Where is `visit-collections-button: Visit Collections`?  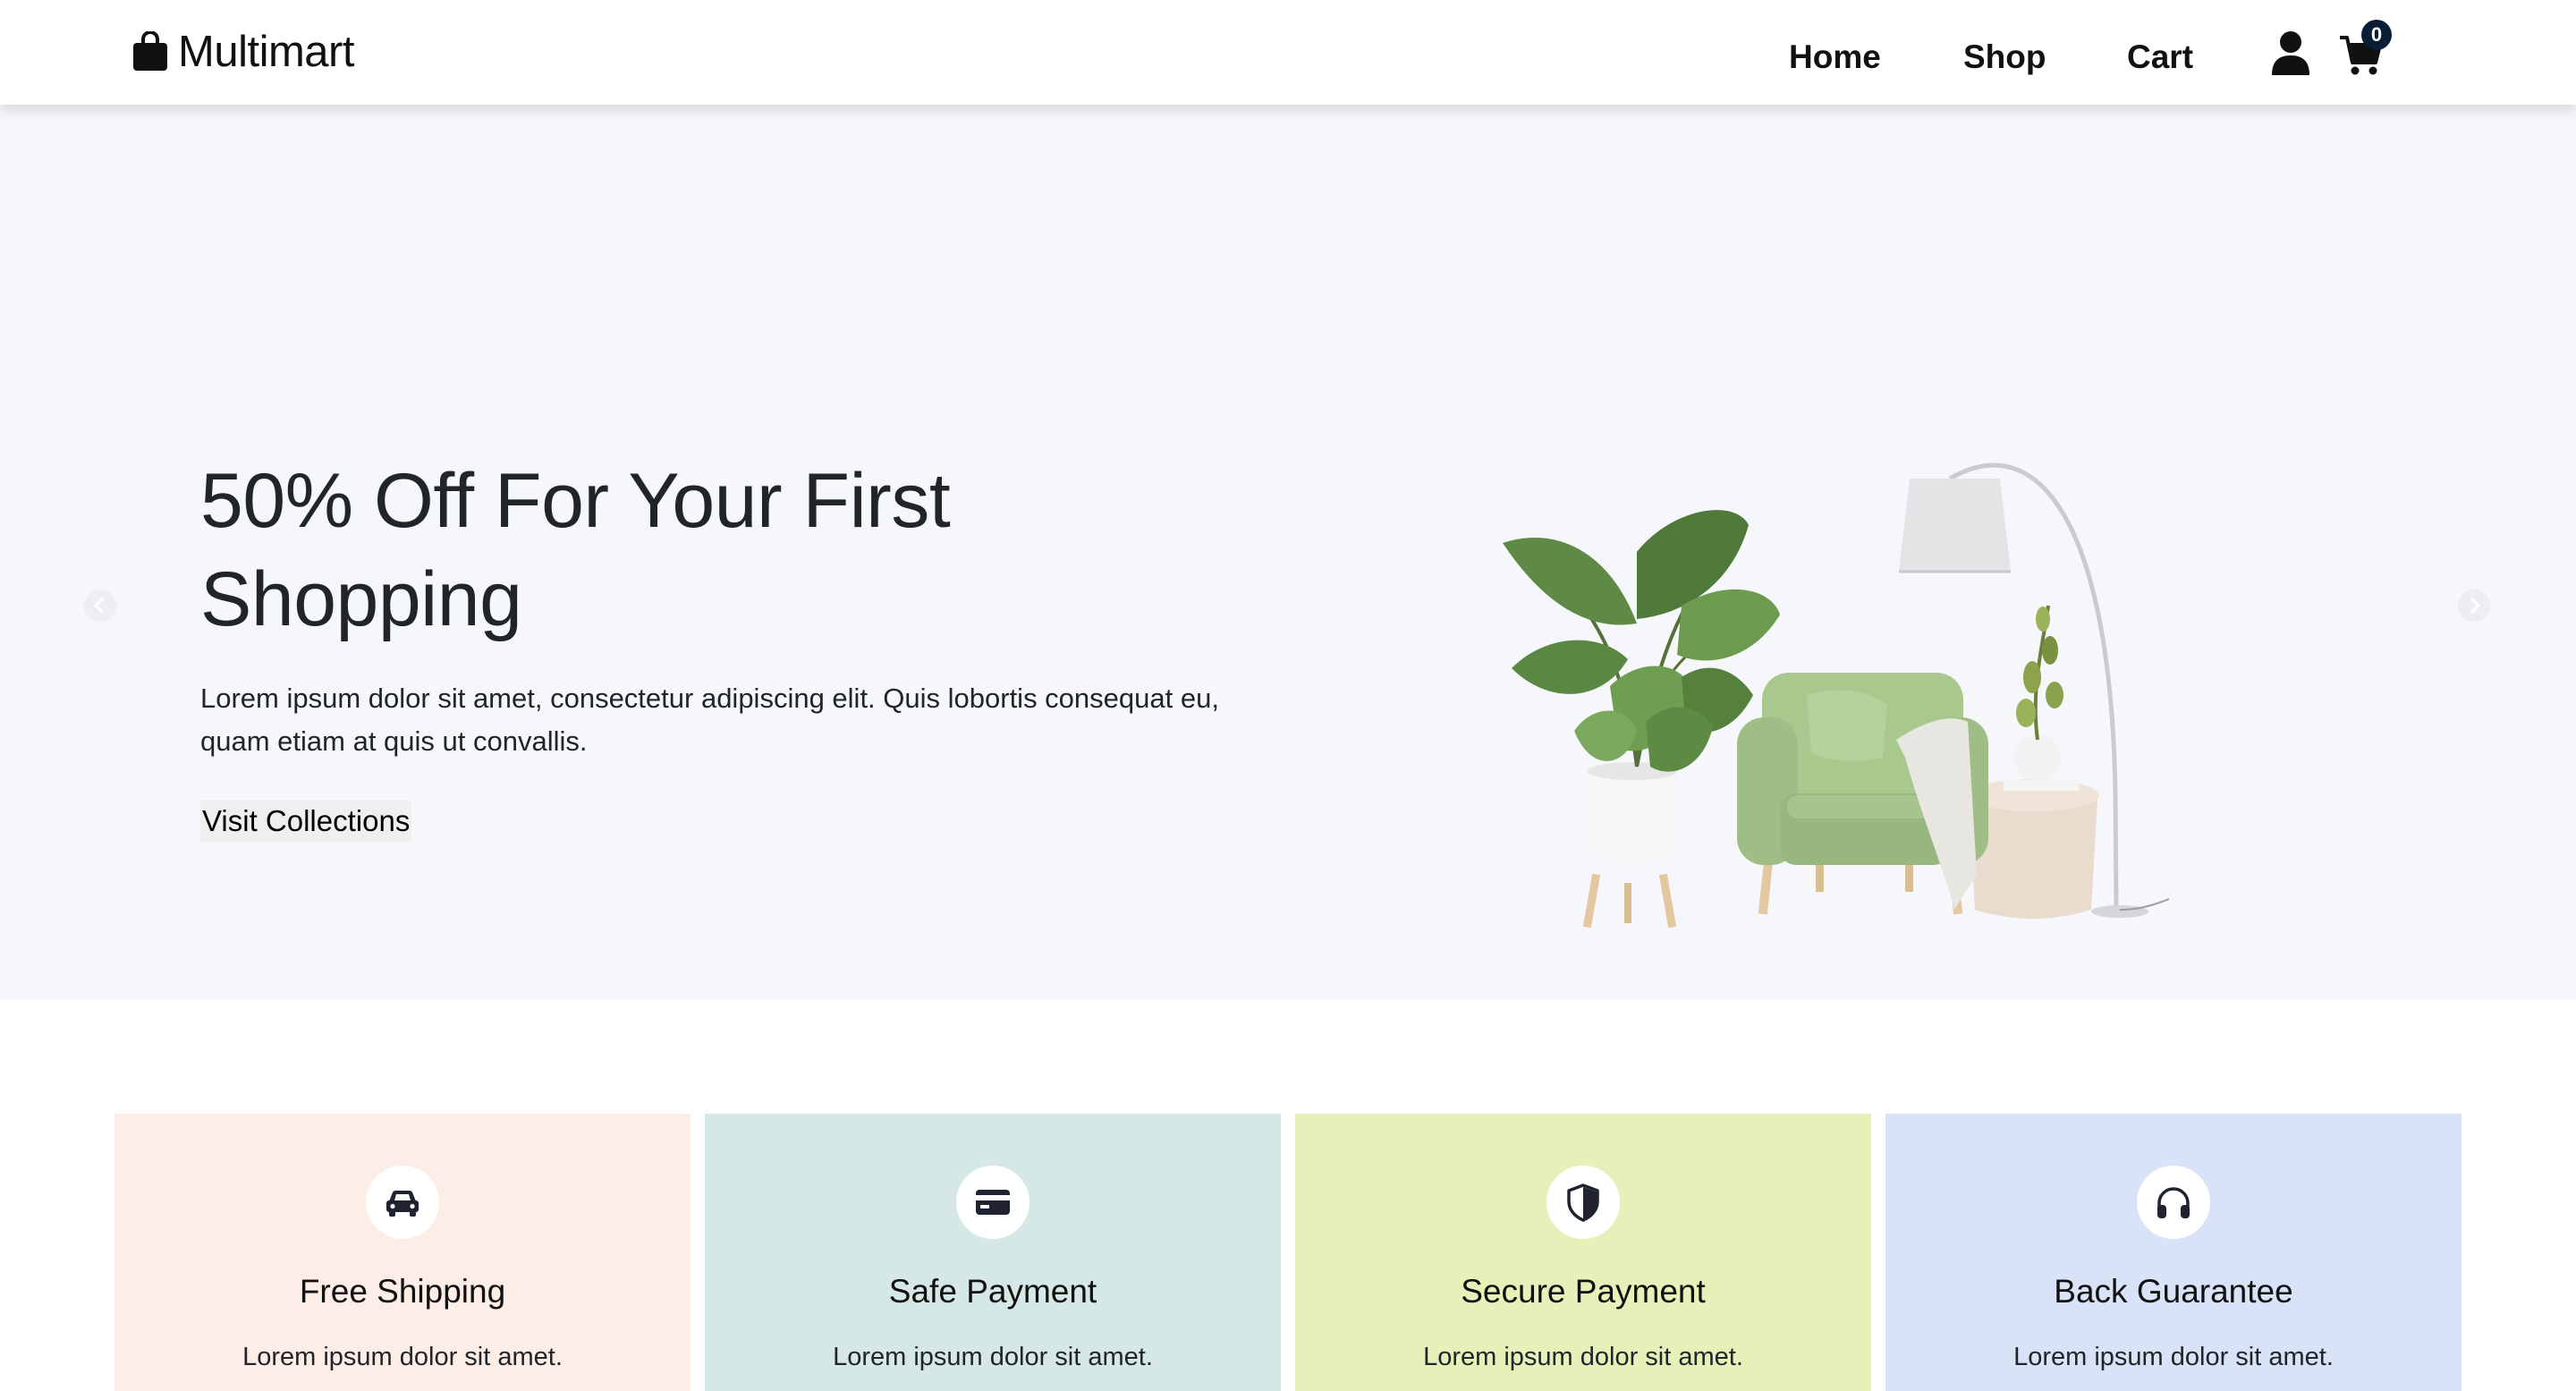 visit-collections-button: Visit Collections is located at coordinates (306, 821).